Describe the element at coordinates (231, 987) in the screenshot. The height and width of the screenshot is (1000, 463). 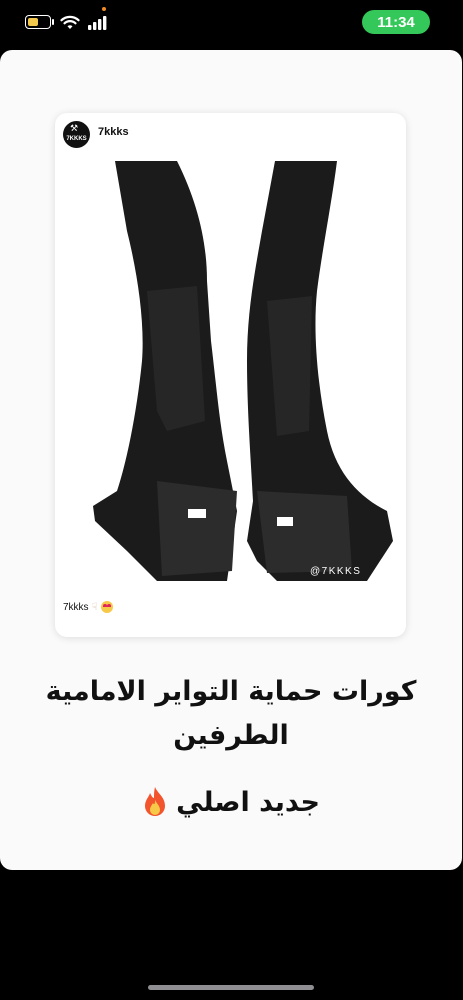
I see `home-indicator` at that location.